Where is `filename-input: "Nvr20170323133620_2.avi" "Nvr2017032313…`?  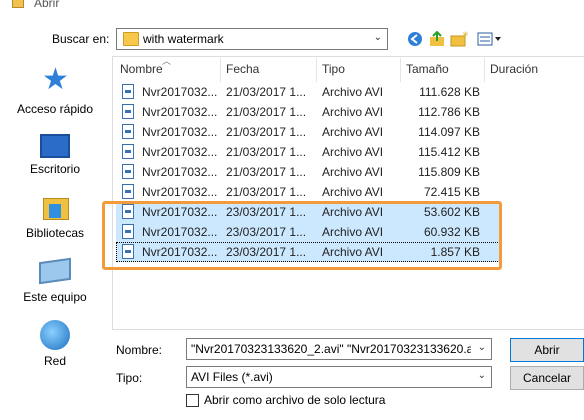
filename-input: "Nvr20170323133620_2.avi" "Nvr2017032313… is located at coordinates (339, 349).